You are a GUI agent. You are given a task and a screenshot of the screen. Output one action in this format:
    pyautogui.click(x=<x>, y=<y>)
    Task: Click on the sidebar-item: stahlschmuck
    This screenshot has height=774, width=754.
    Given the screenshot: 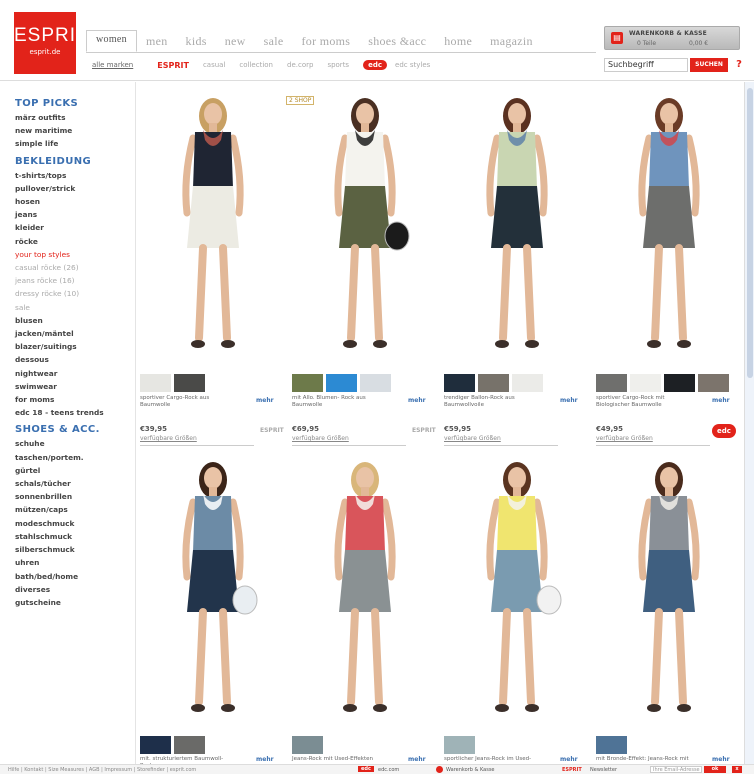 What is the action you would take?
    pyautogui.click(x=75, y=536)
    